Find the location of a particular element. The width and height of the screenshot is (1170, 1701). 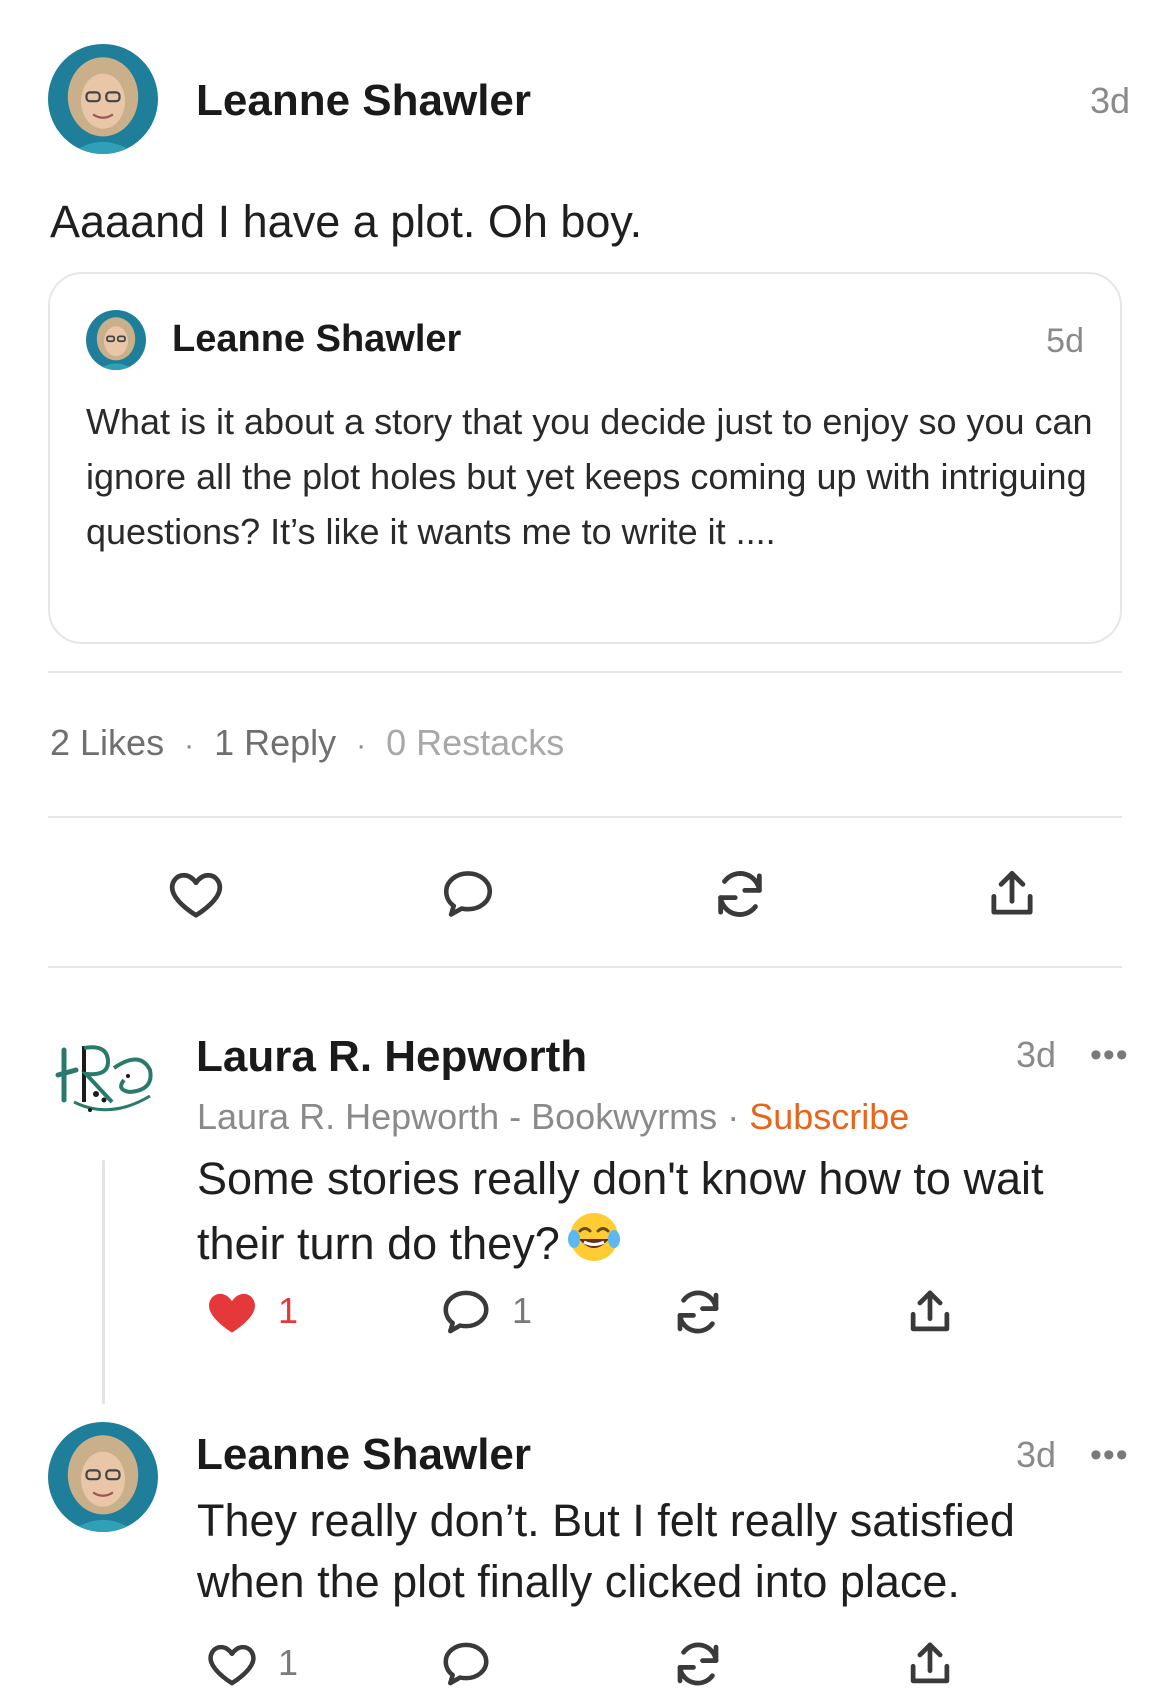

comment-timestamp: 3d is located at coordinates (1036, 1054).